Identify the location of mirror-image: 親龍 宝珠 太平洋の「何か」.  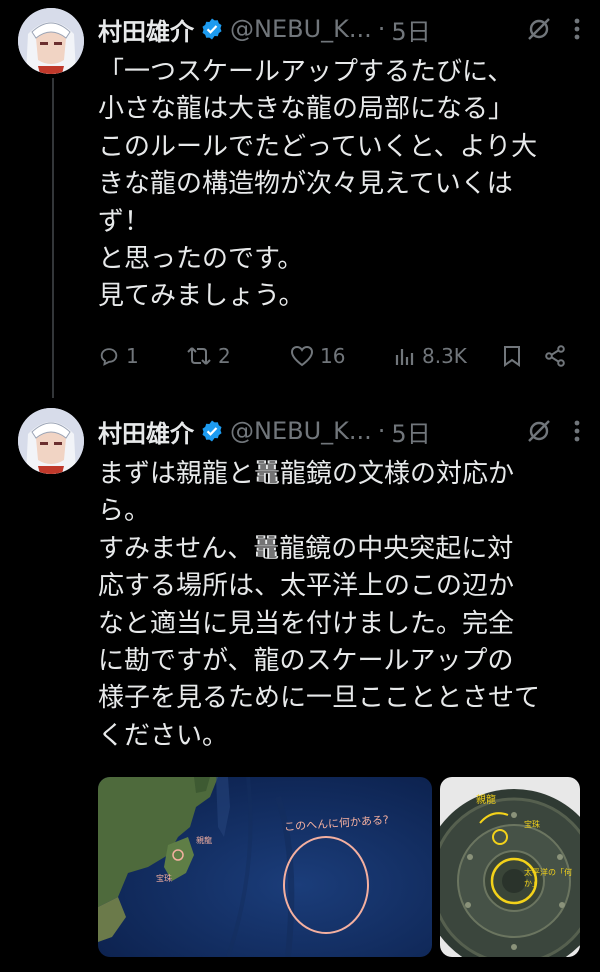
(510, 867).